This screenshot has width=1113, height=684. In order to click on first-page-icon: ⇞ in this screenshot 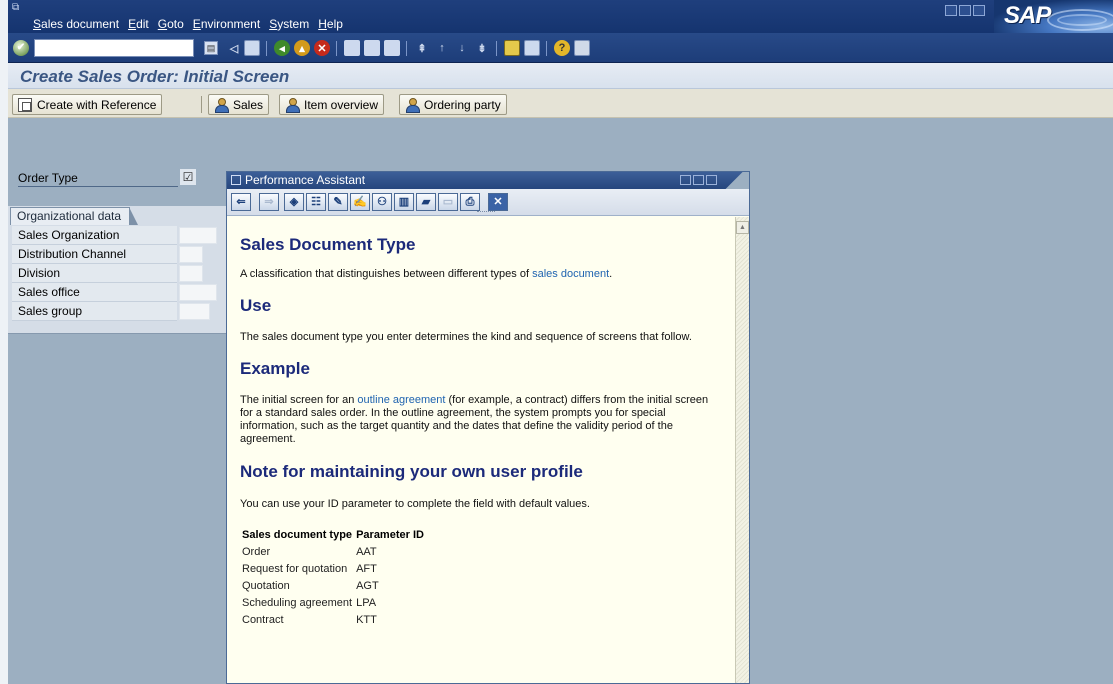, I will do `click(422, 48)`.